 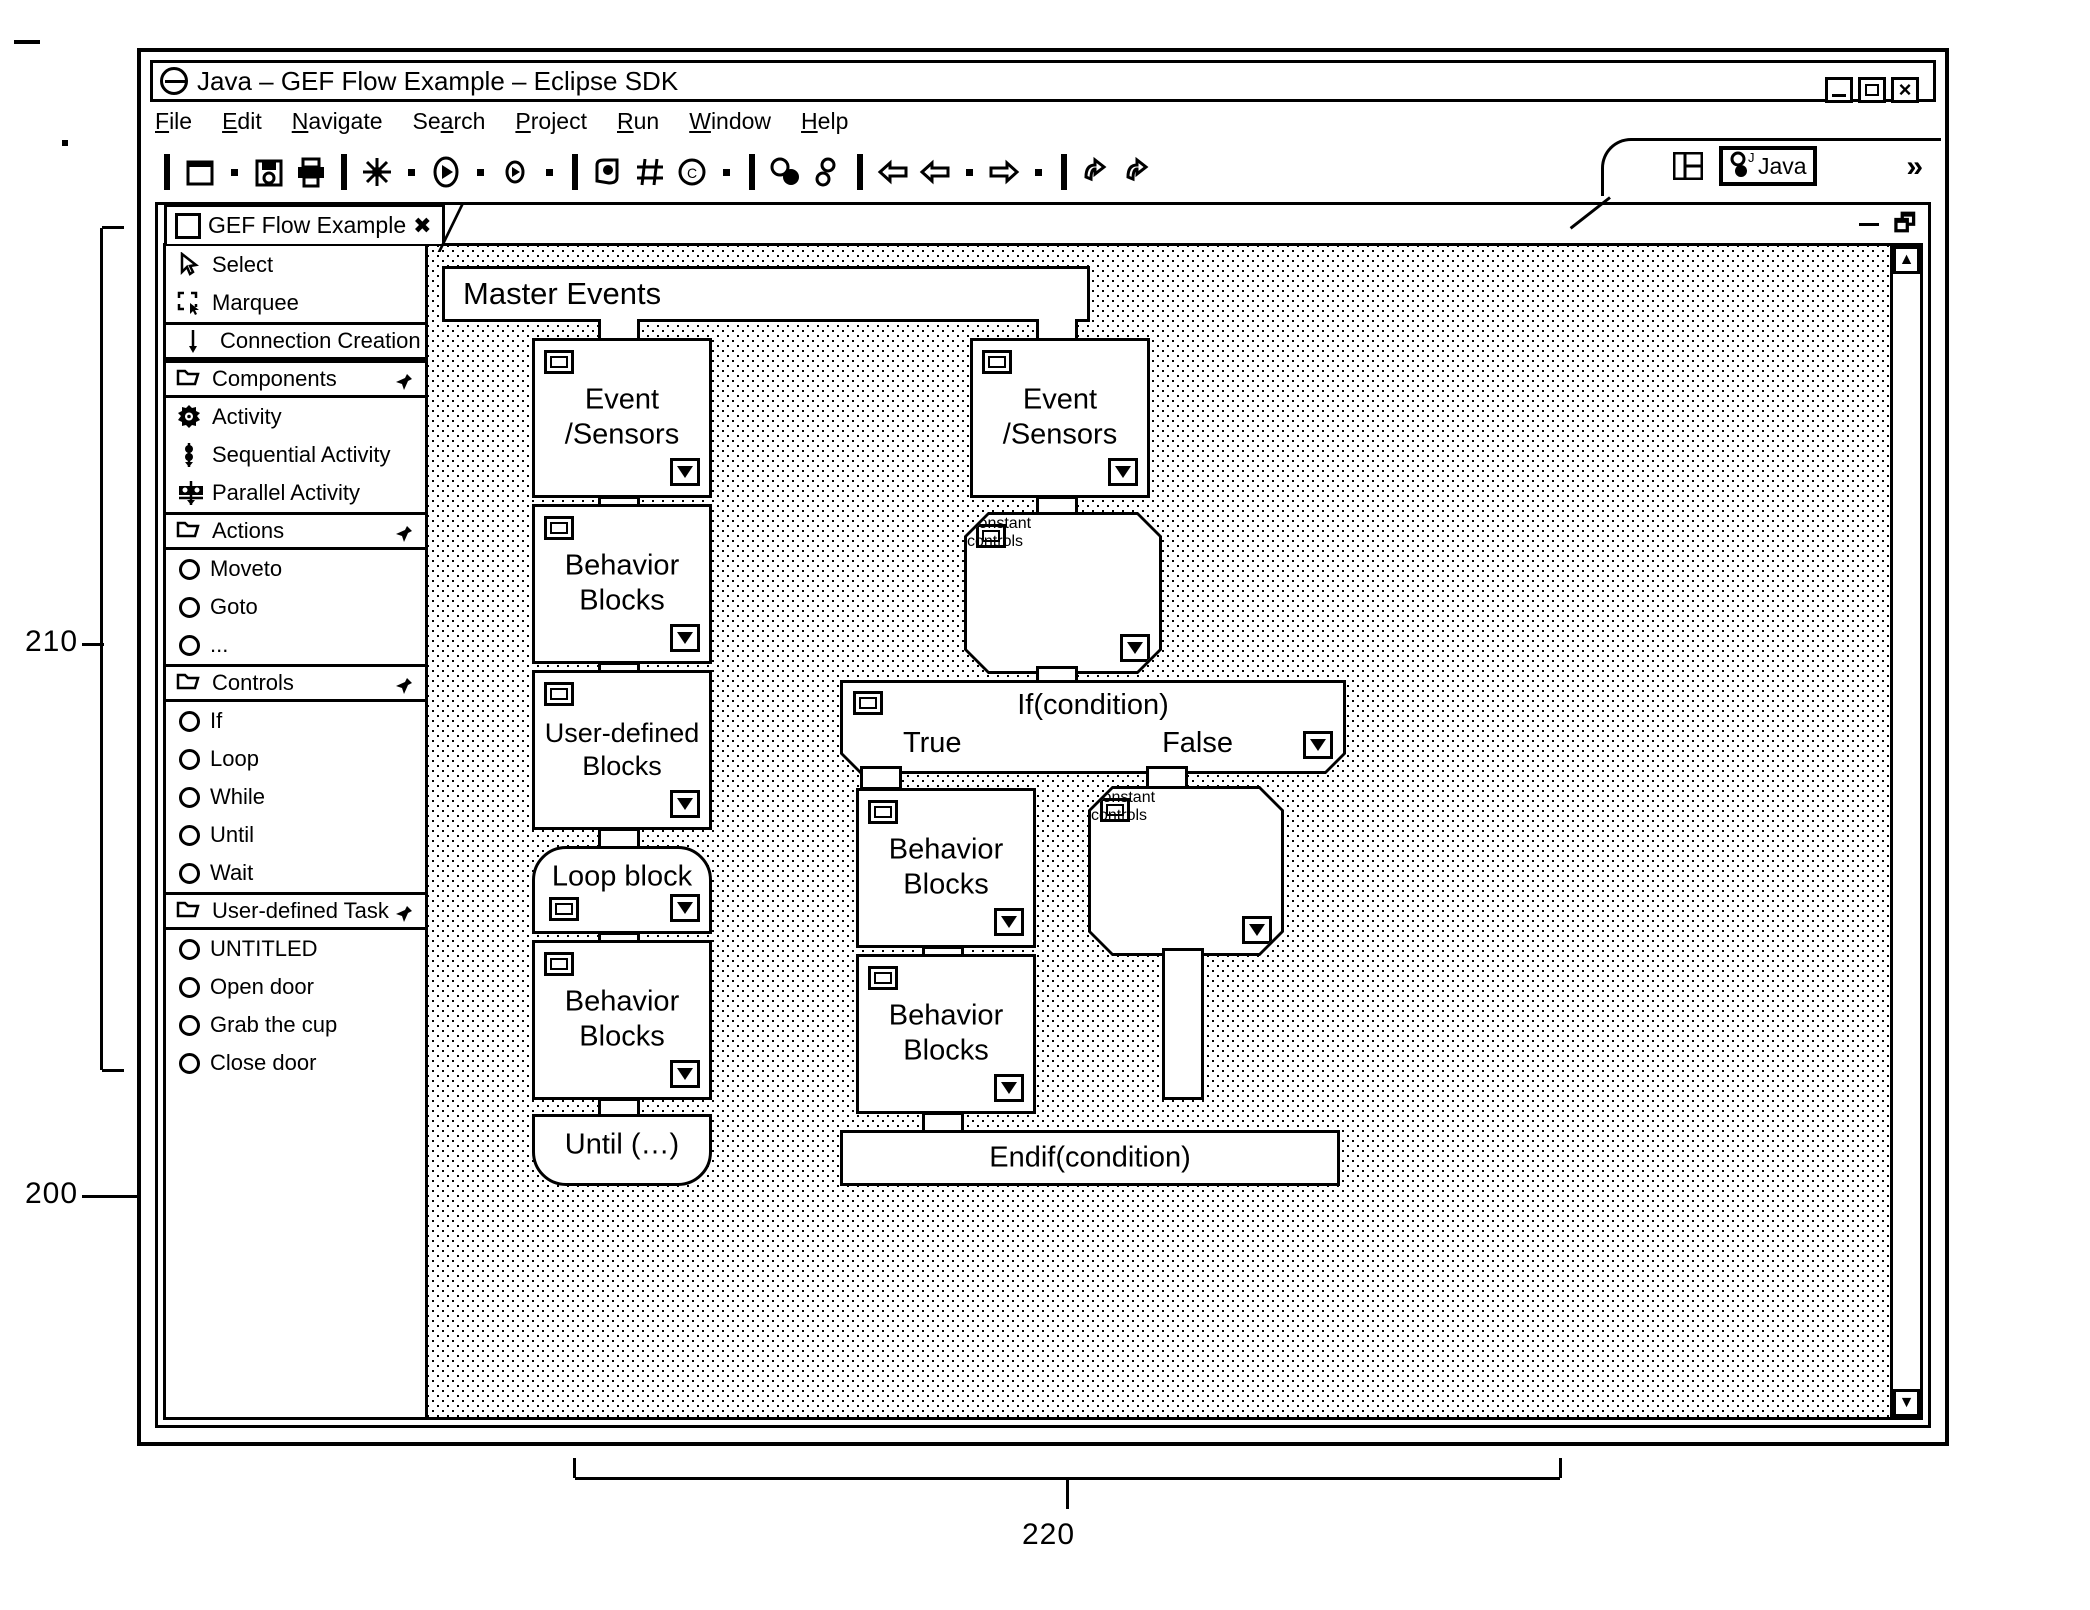 What do you see at coordinates (295, 493) in the screenshot?
I see `palette-item-parallel-activity: Parallel Activity` at bounding box center [295, 493].